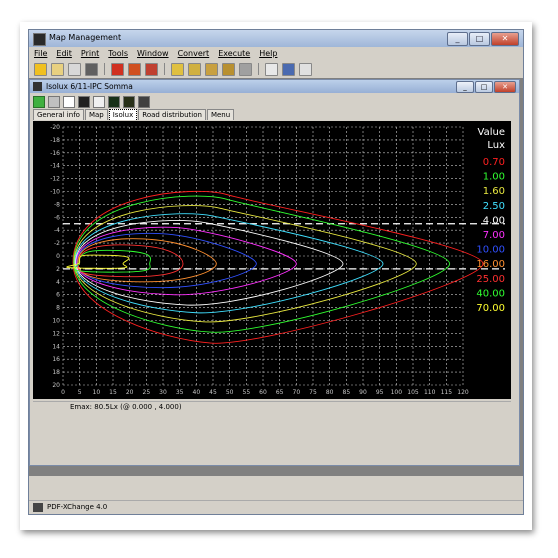 This screenshot has width=558, height=558. I want to click on table-icon, so click(99, 101).